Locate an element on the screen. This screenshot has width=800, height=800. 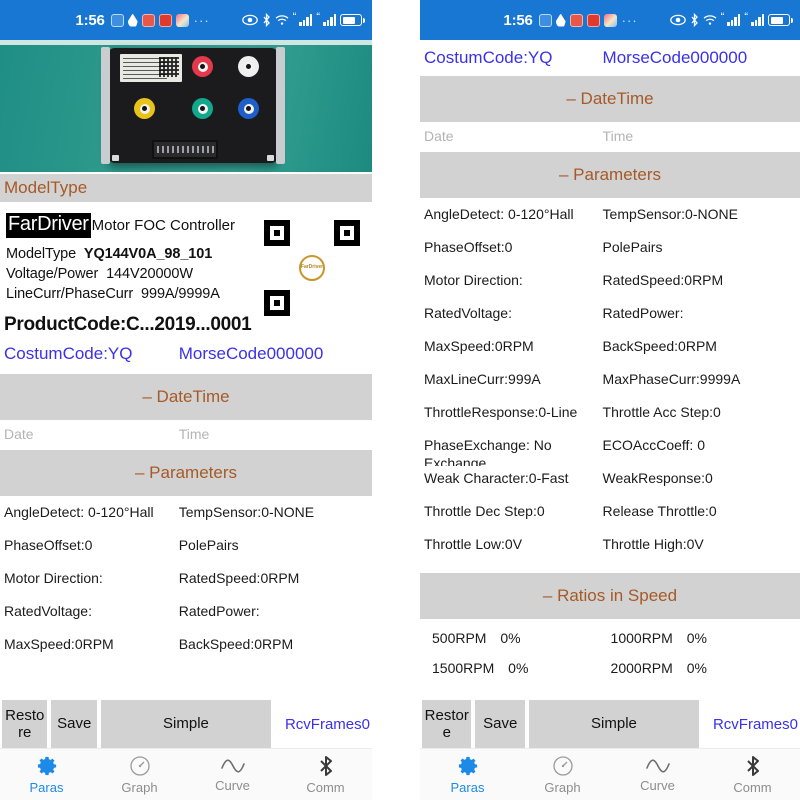
alert-red-icon is located at coordinates (148, 20).